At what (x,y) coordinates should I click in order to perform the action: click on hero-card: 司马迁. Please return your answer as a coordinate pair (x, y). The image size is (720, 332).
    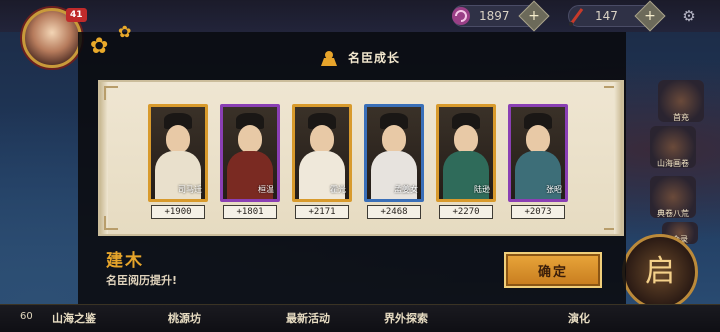
    Looking at the image, I should click on (178, 153).